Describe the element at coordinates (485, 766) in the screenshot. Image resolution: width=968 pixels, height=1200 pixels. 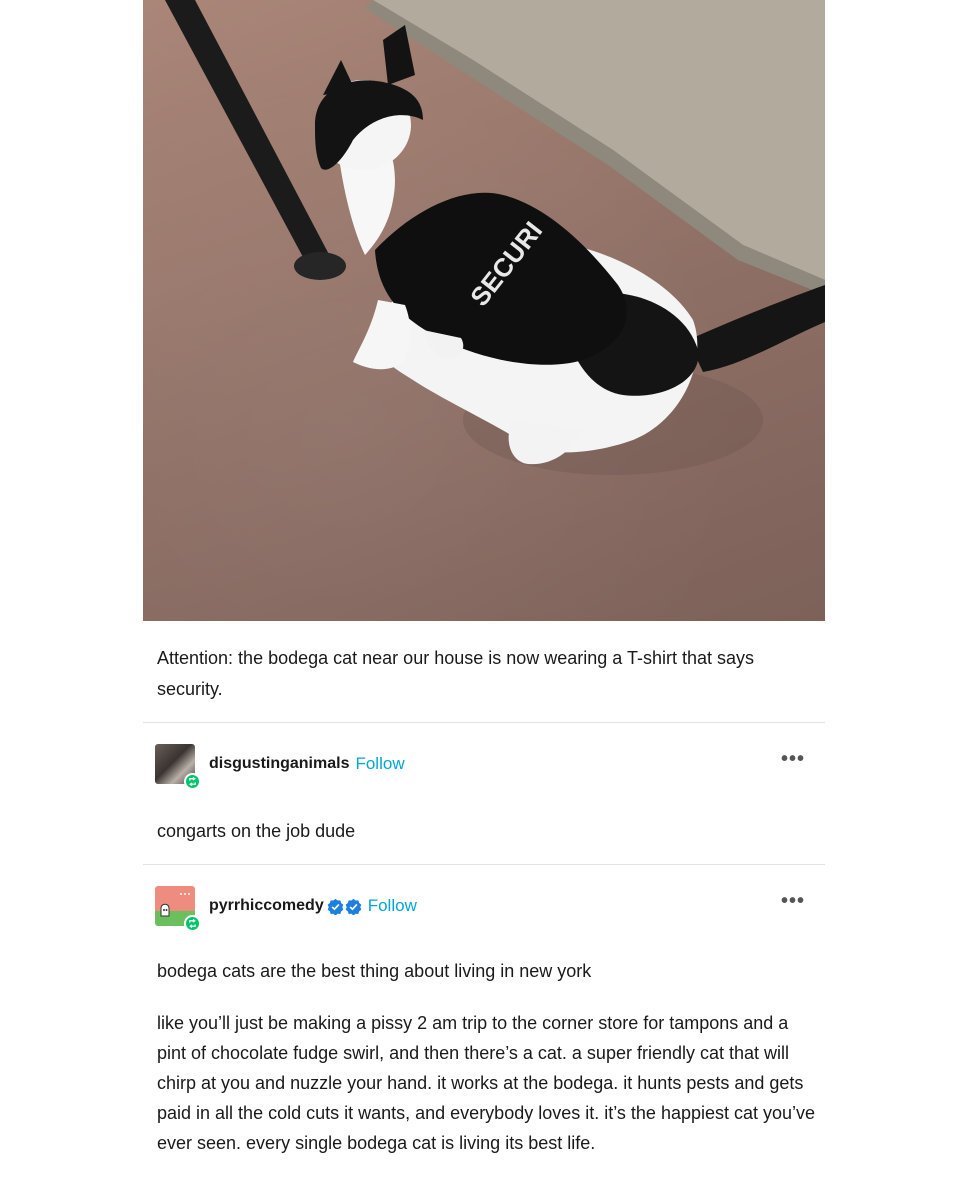
I see `reblog-header-disgustinganimals: disgustinganimals Follow •••` at that location.